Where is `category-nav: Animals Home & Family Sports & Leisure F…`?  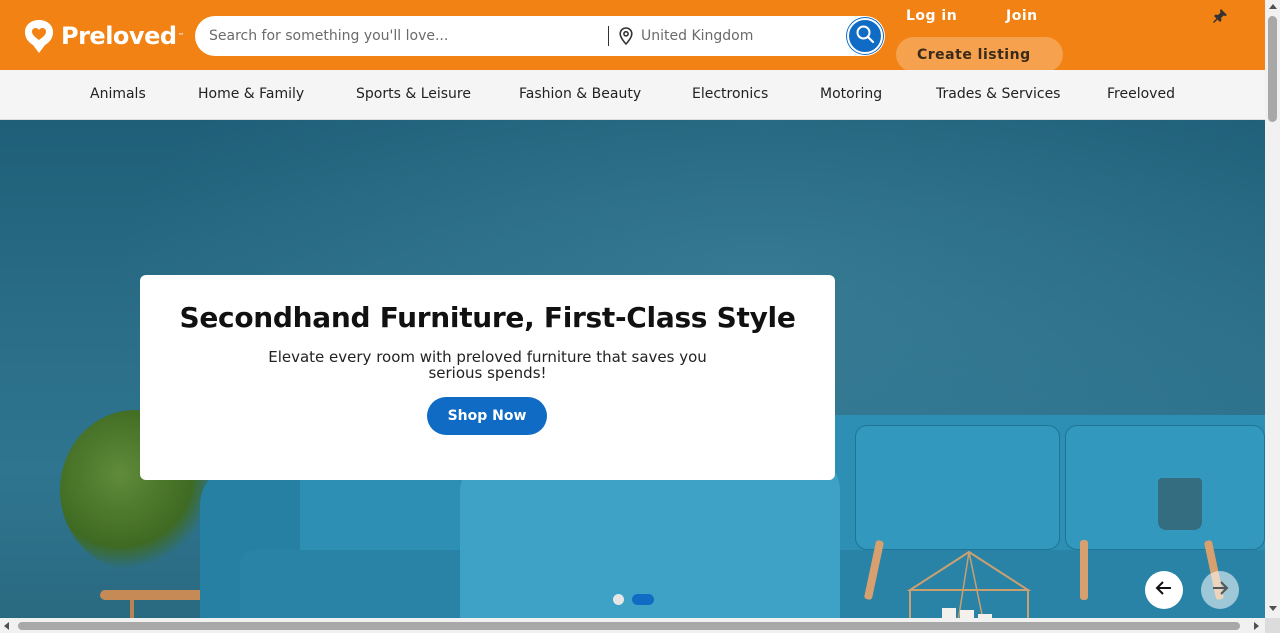 category-nav: Animals Home & Family Sports & Leisure F… is located at coordinates (632, 95).